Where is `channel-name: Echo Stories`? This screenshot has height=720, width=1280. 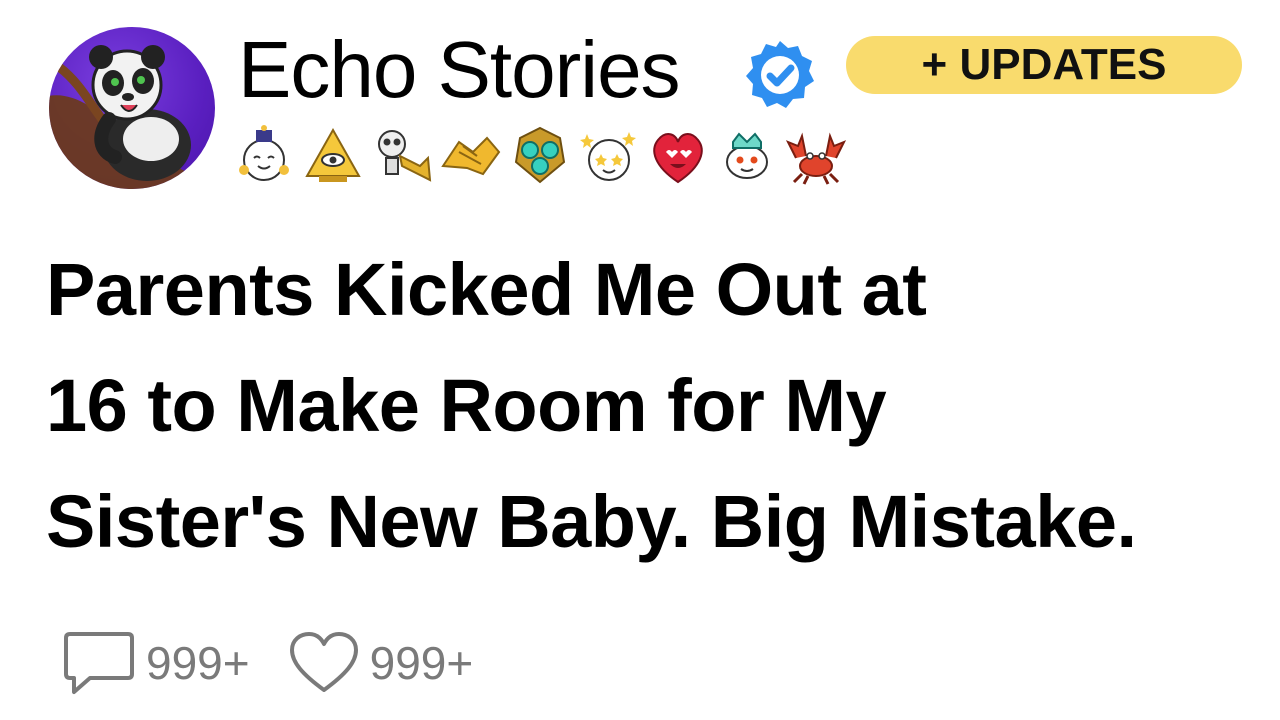 channel-name: Echo Stories is located at coordinates (459, 70).